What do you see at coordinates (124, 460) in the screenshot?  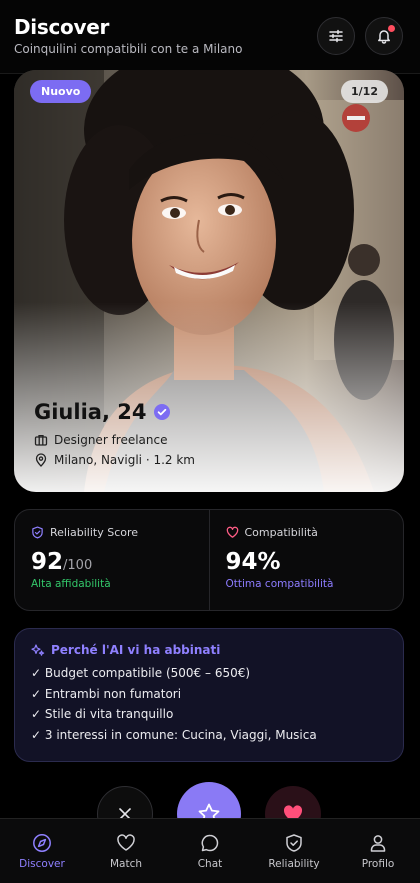 I see `profile-location: Milano, Navigli · 1.2 km` at bounding box center [124, 460].